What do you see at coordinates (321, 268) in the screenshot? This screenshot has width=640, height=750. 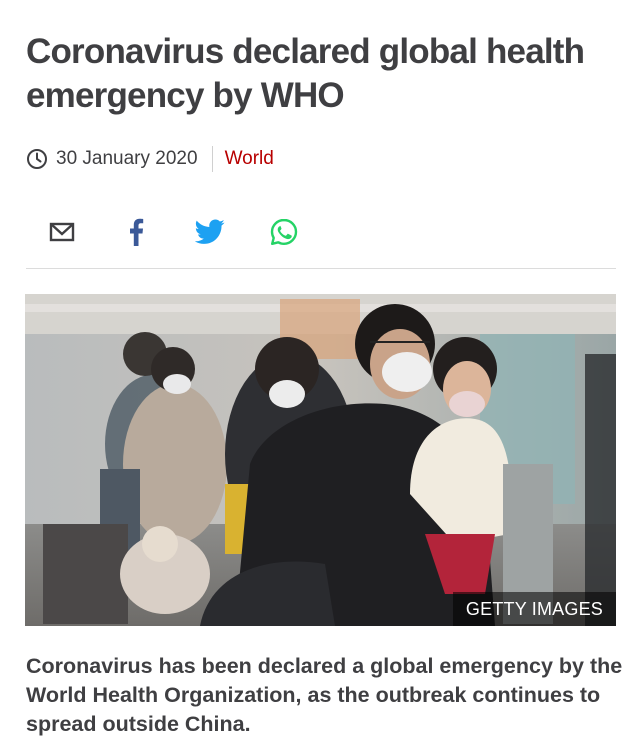 I see `divider-line` at bounding box center [321, 268].